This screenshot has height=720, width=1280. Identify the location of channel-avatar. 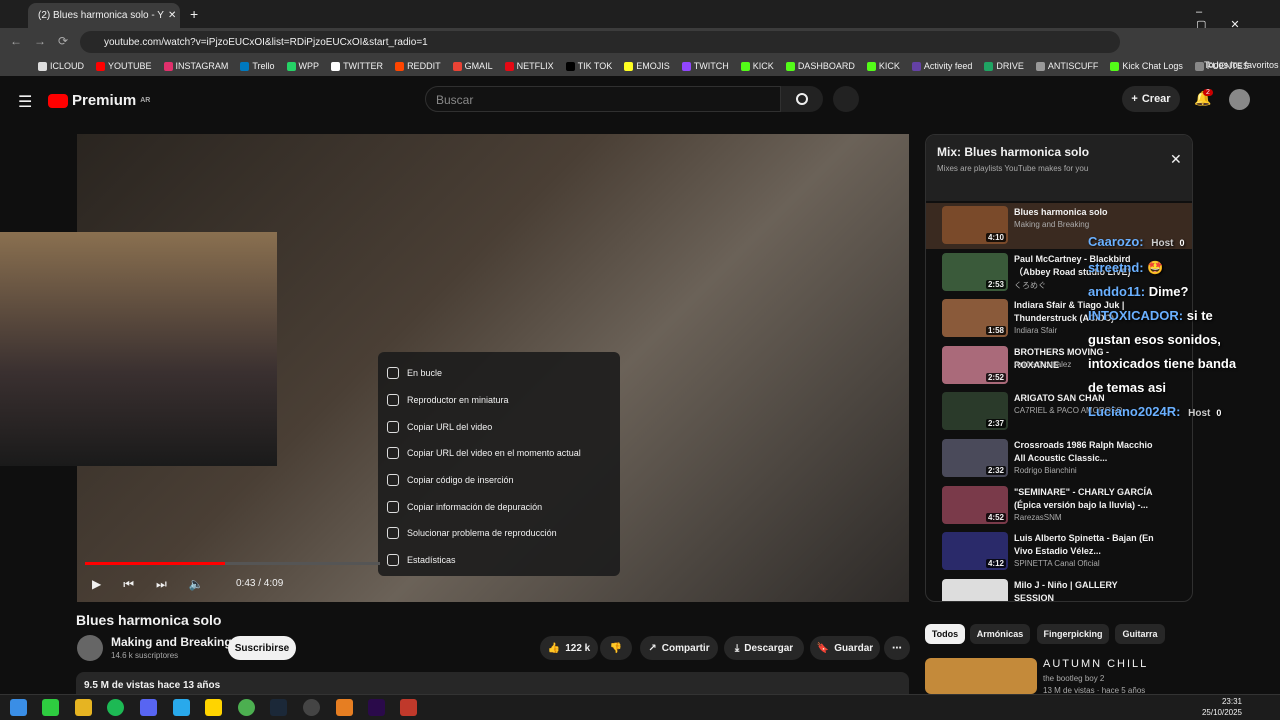
(90, 648).